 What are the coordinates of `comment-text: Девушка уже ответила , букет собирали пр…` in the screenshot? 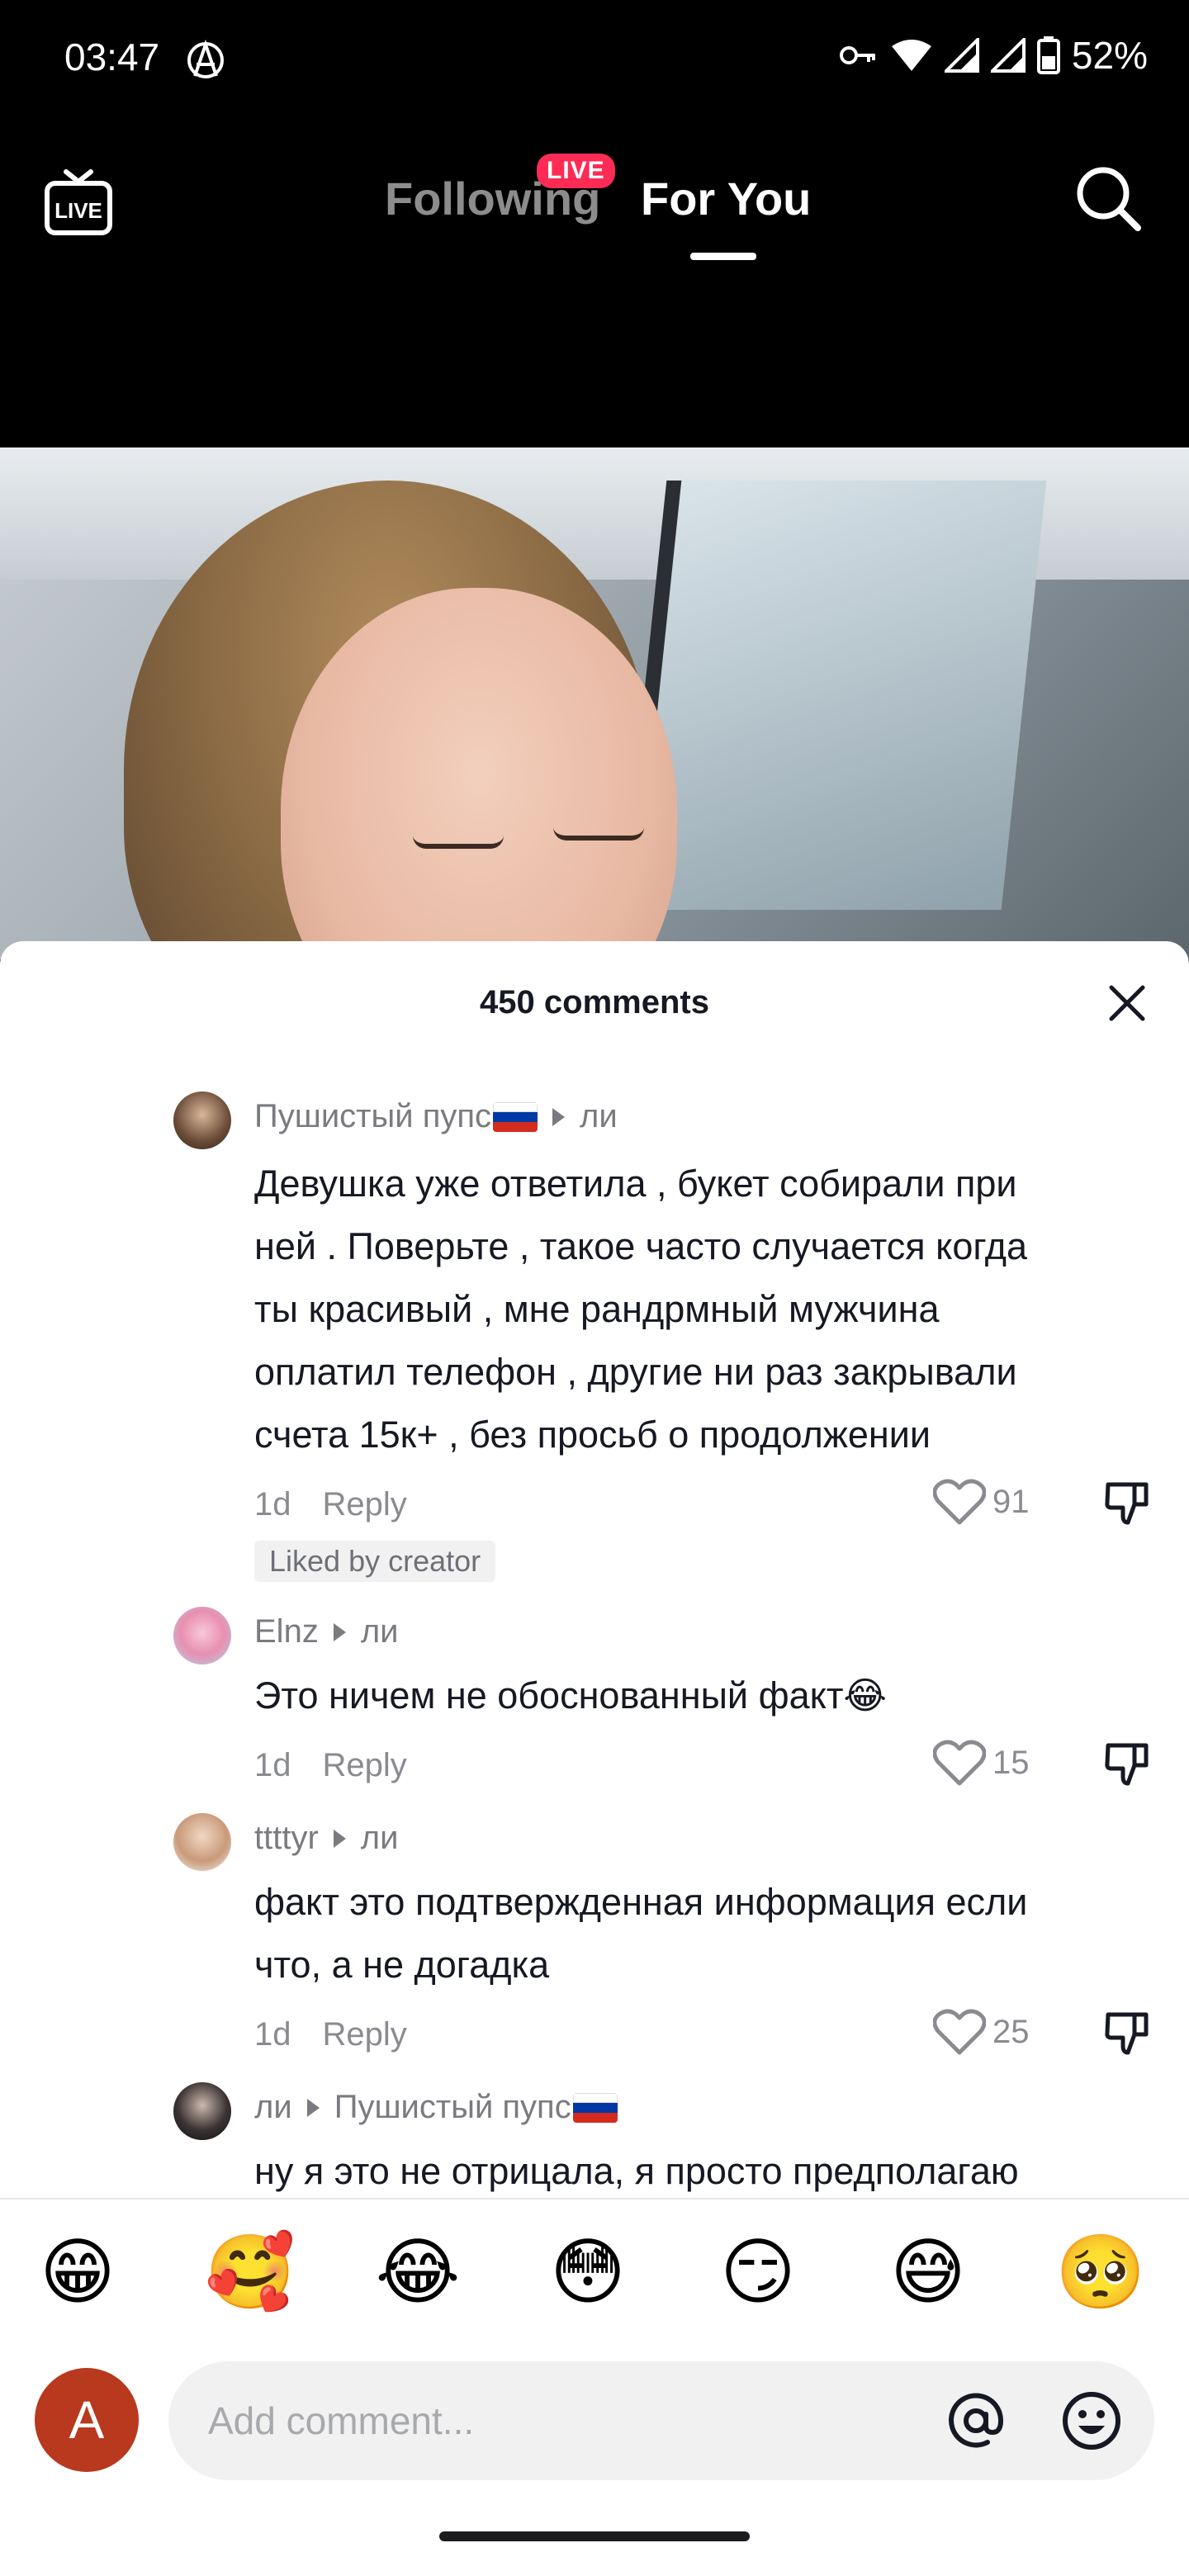 It's located at (641, 1309).